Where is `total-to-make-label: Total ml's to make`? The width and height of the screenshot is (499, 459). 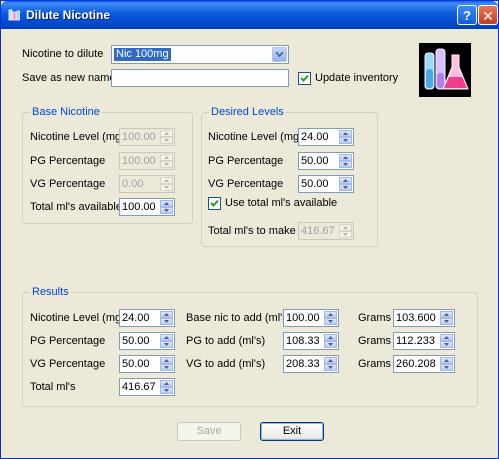 total-to-make-label: Total ml's to make is located at coordinates (252, 231).